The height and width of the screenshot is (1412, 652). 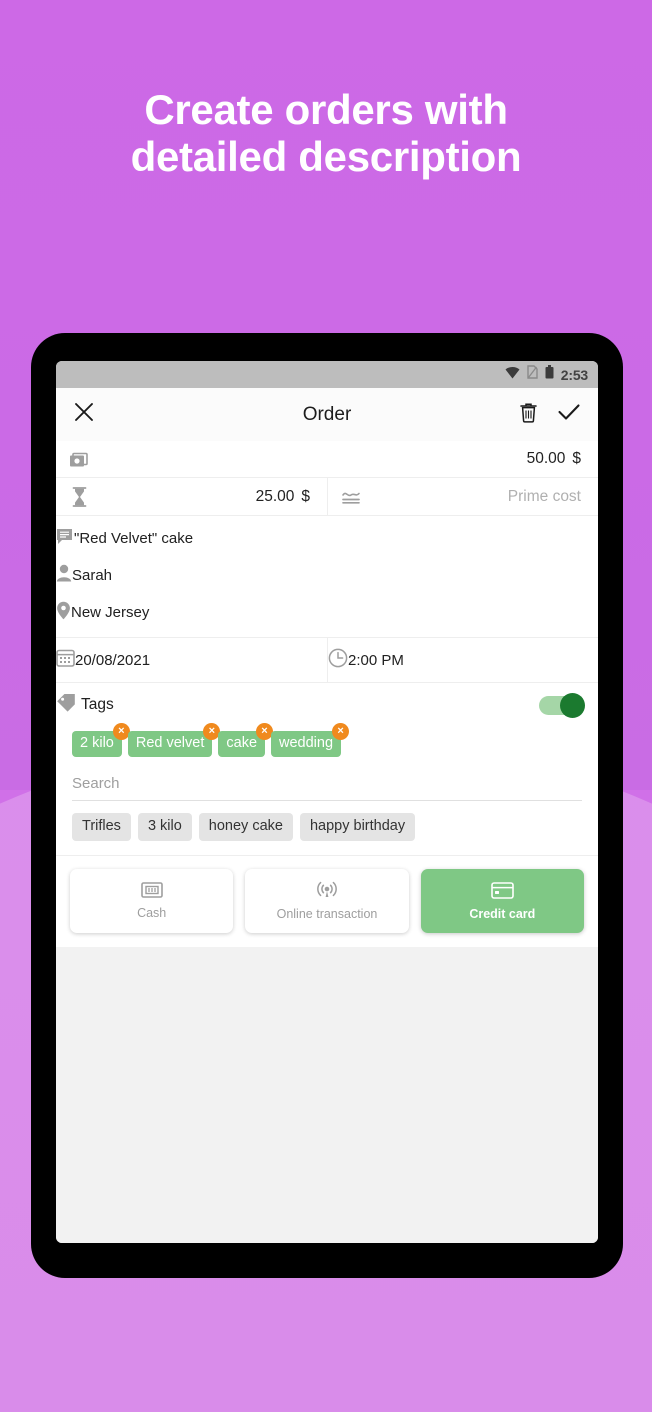 I want to click on payment-method-cash: Cash, so click(x=152, y=901).